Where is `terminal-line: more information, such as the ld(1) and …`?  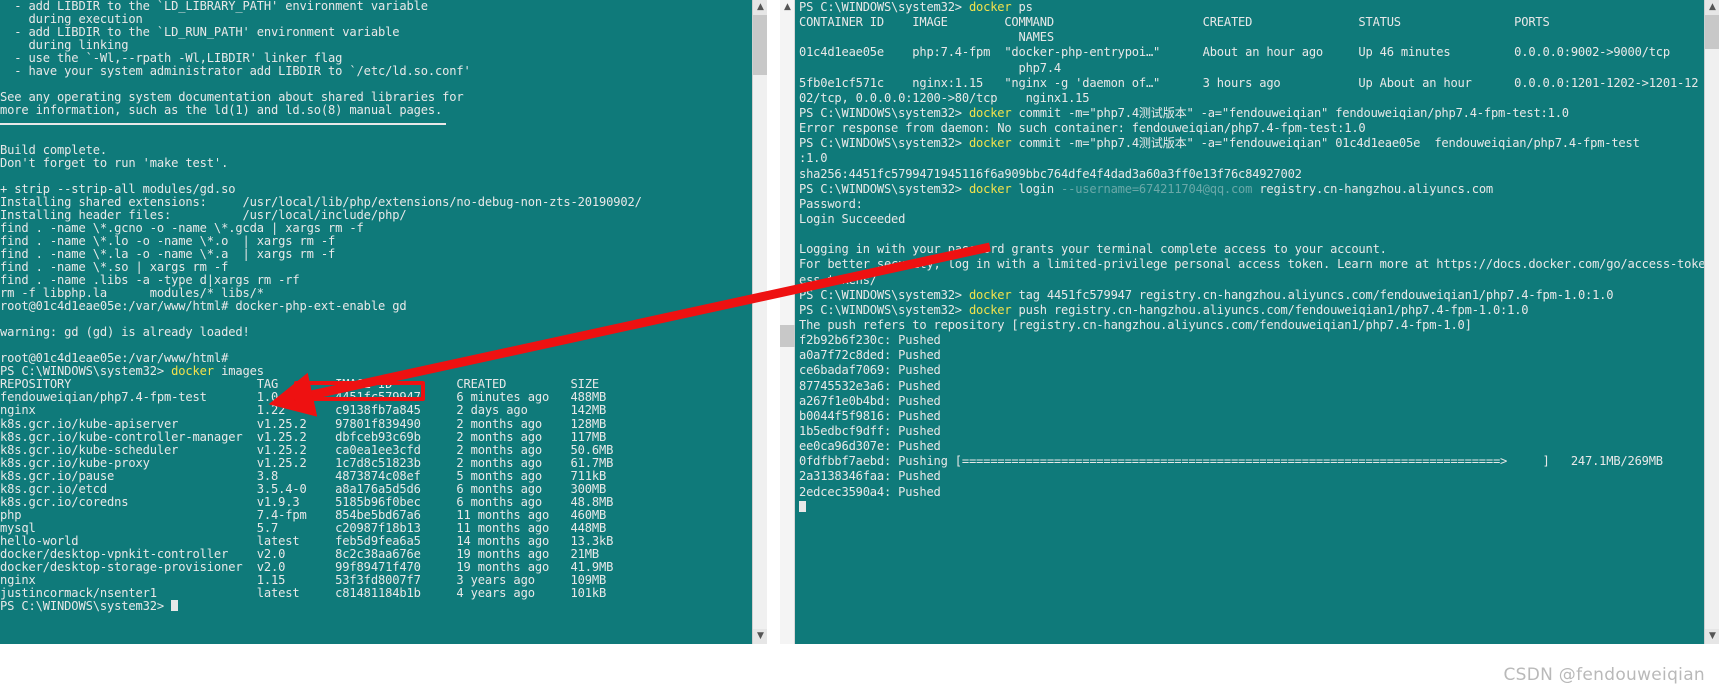 terminal-line: more information, such as the ld(1) and … is located at coordinates (221, 110).